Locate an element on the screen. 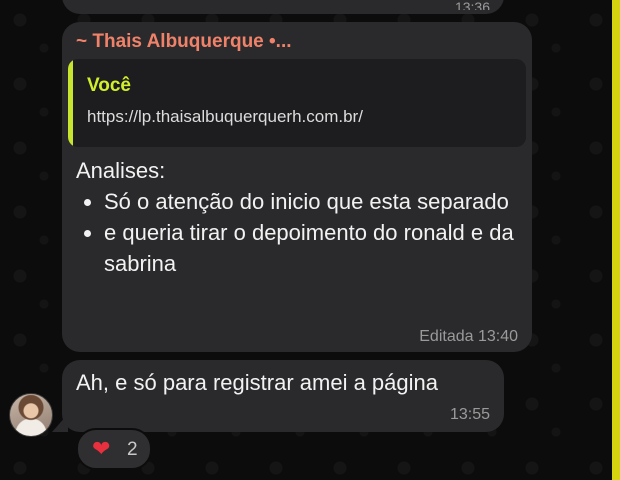 This screenshot has width=620, height=480. side-accent-bar is located at coordinates (616, 240).